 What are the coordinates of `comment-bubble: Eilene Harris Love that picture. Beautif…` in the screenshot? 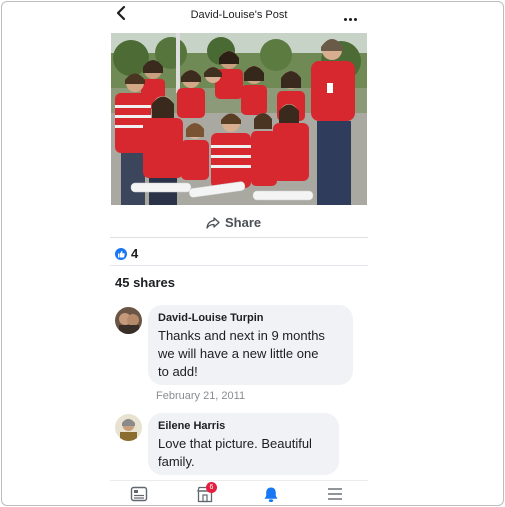 It's located at (243, 444).